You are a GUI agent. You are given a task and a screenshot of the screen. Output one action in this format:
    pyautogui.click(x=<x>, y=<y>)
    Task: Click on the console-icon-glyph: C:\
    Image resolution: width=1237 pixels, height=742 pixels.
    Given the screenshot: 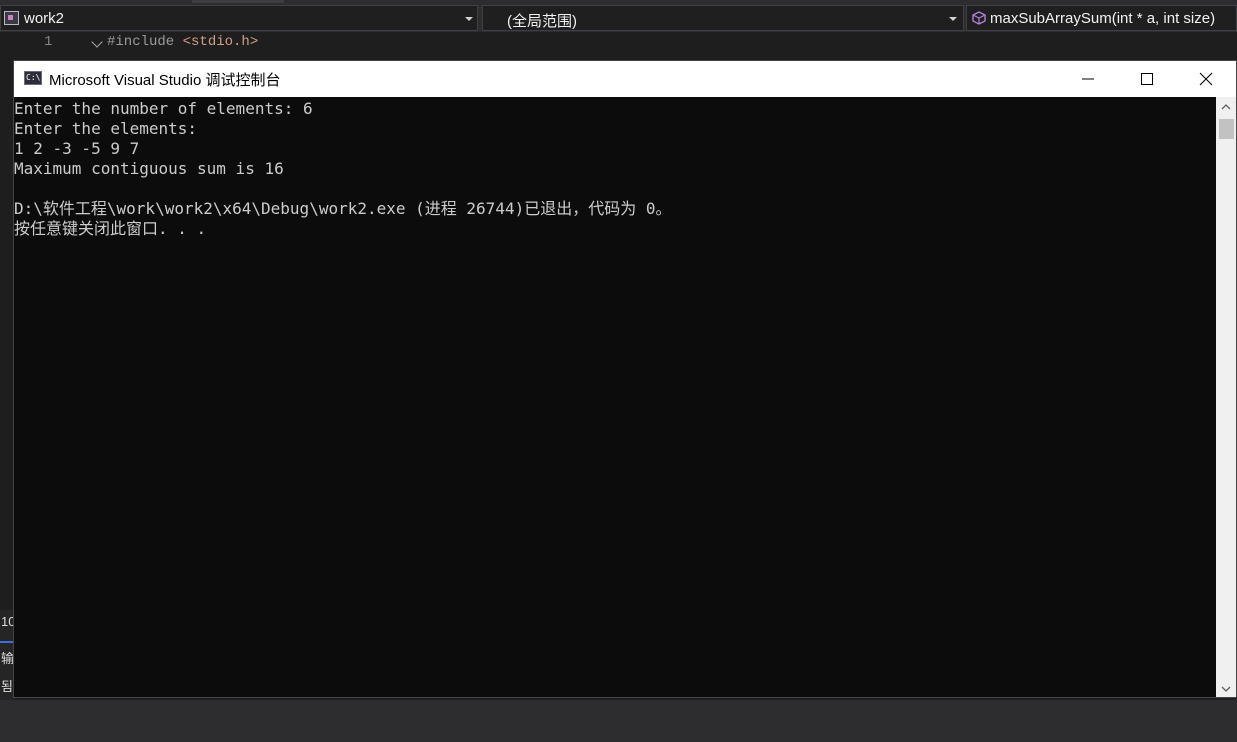 What is the action you would take?
    pyautogui.click(x=33, y=77)
    